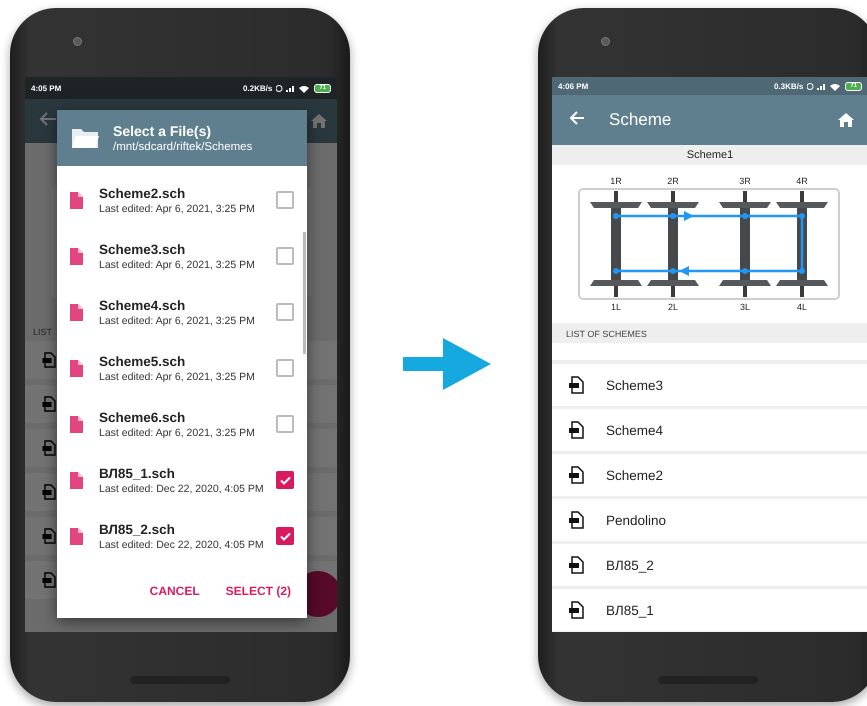 Image resolution: width=867 pixels, height=706 pixels. I want to click on axle-label: 4L, so click(802, 307).